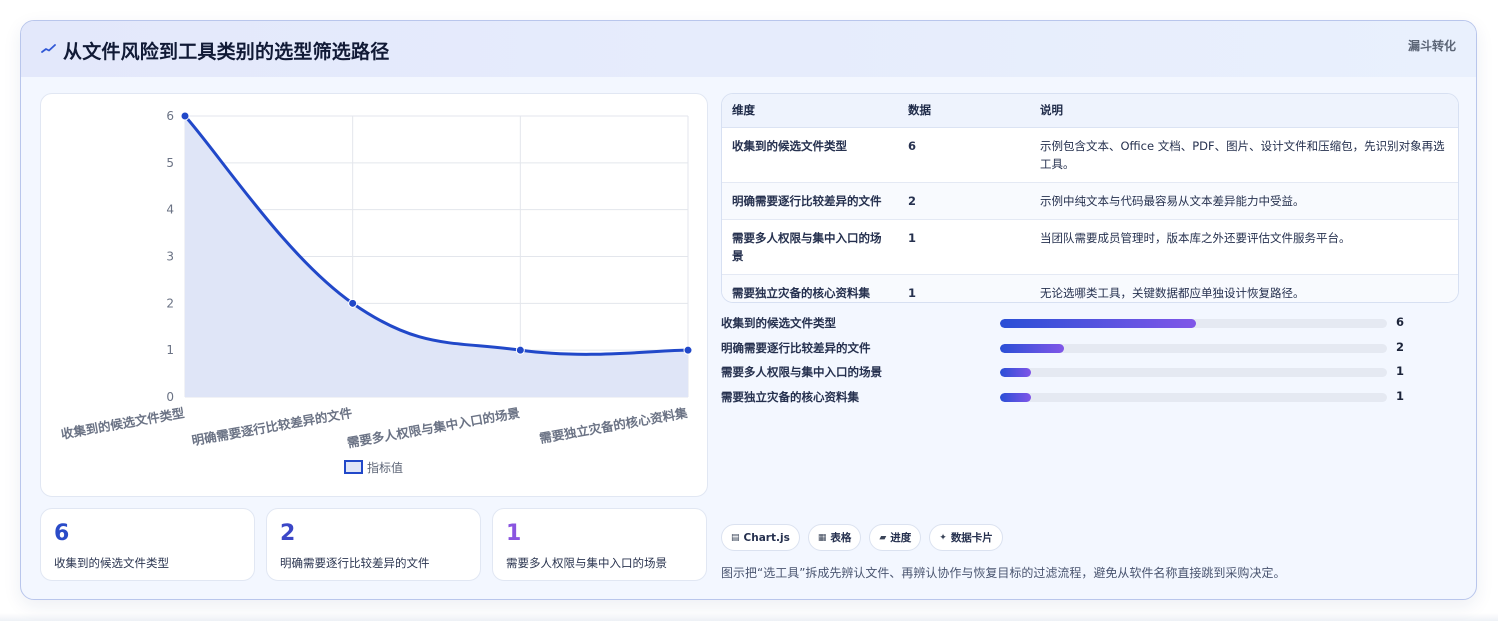 The width and height of the screenshot is (1498, 621). What do you see at coordinates (433, 427) in the screenshot?
I see `x-tick-label: 需要多人权限与集中入口的场景` at bounding box center [433, 427].